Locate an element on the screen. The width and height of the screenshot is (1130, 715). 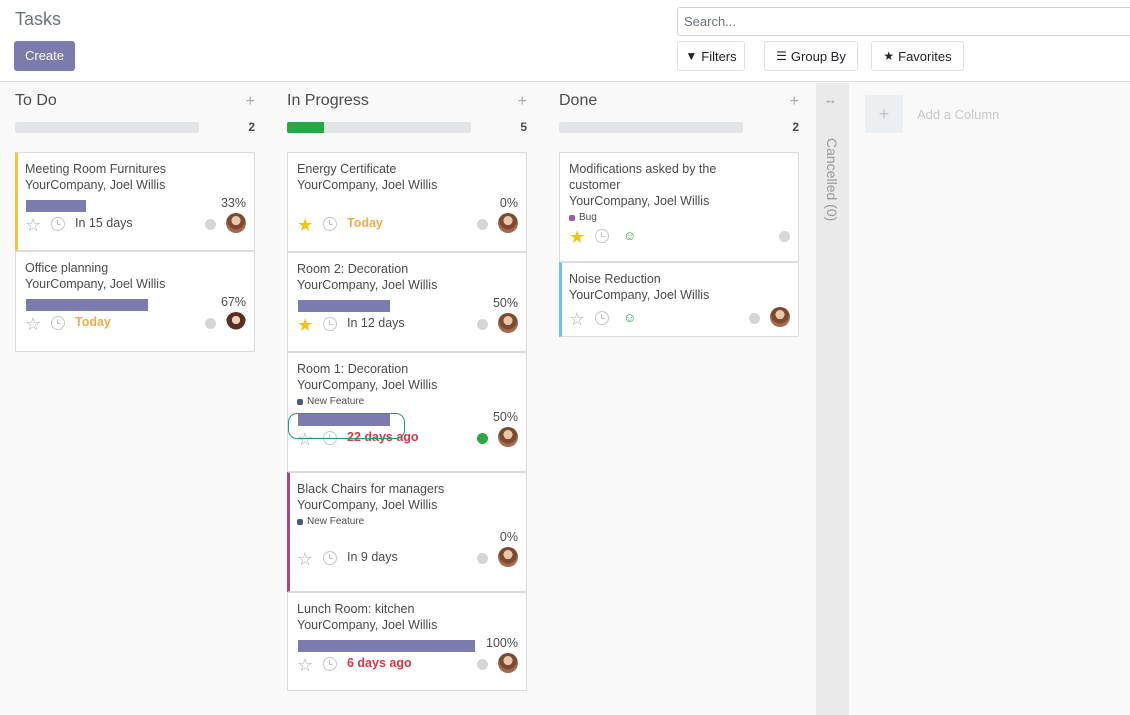
search-input is located at coordinates (904, 21).